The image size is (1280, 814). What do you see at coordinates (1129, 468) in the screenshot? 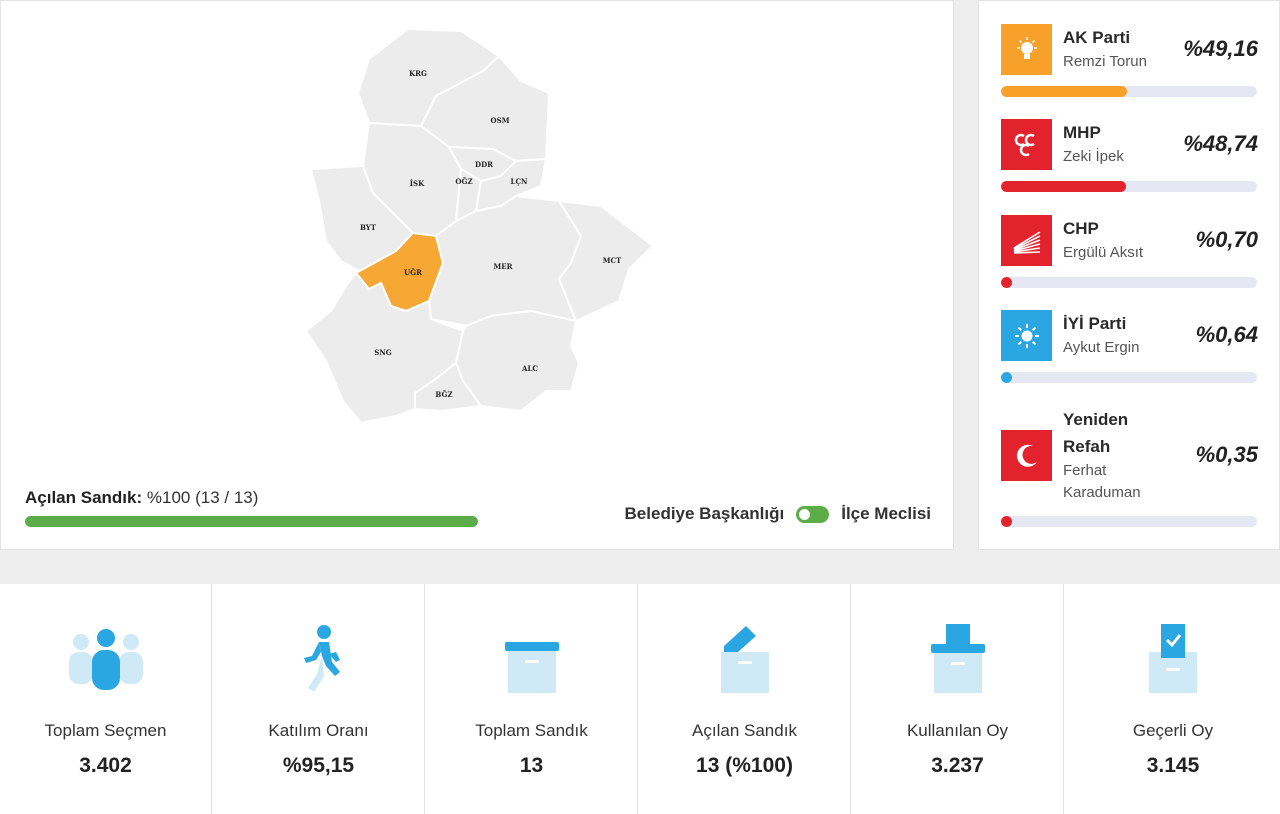
I see `party-result-row: Yeniden Refah Ferhat Karaduman %0,35` at bounding box center [1129, 468].